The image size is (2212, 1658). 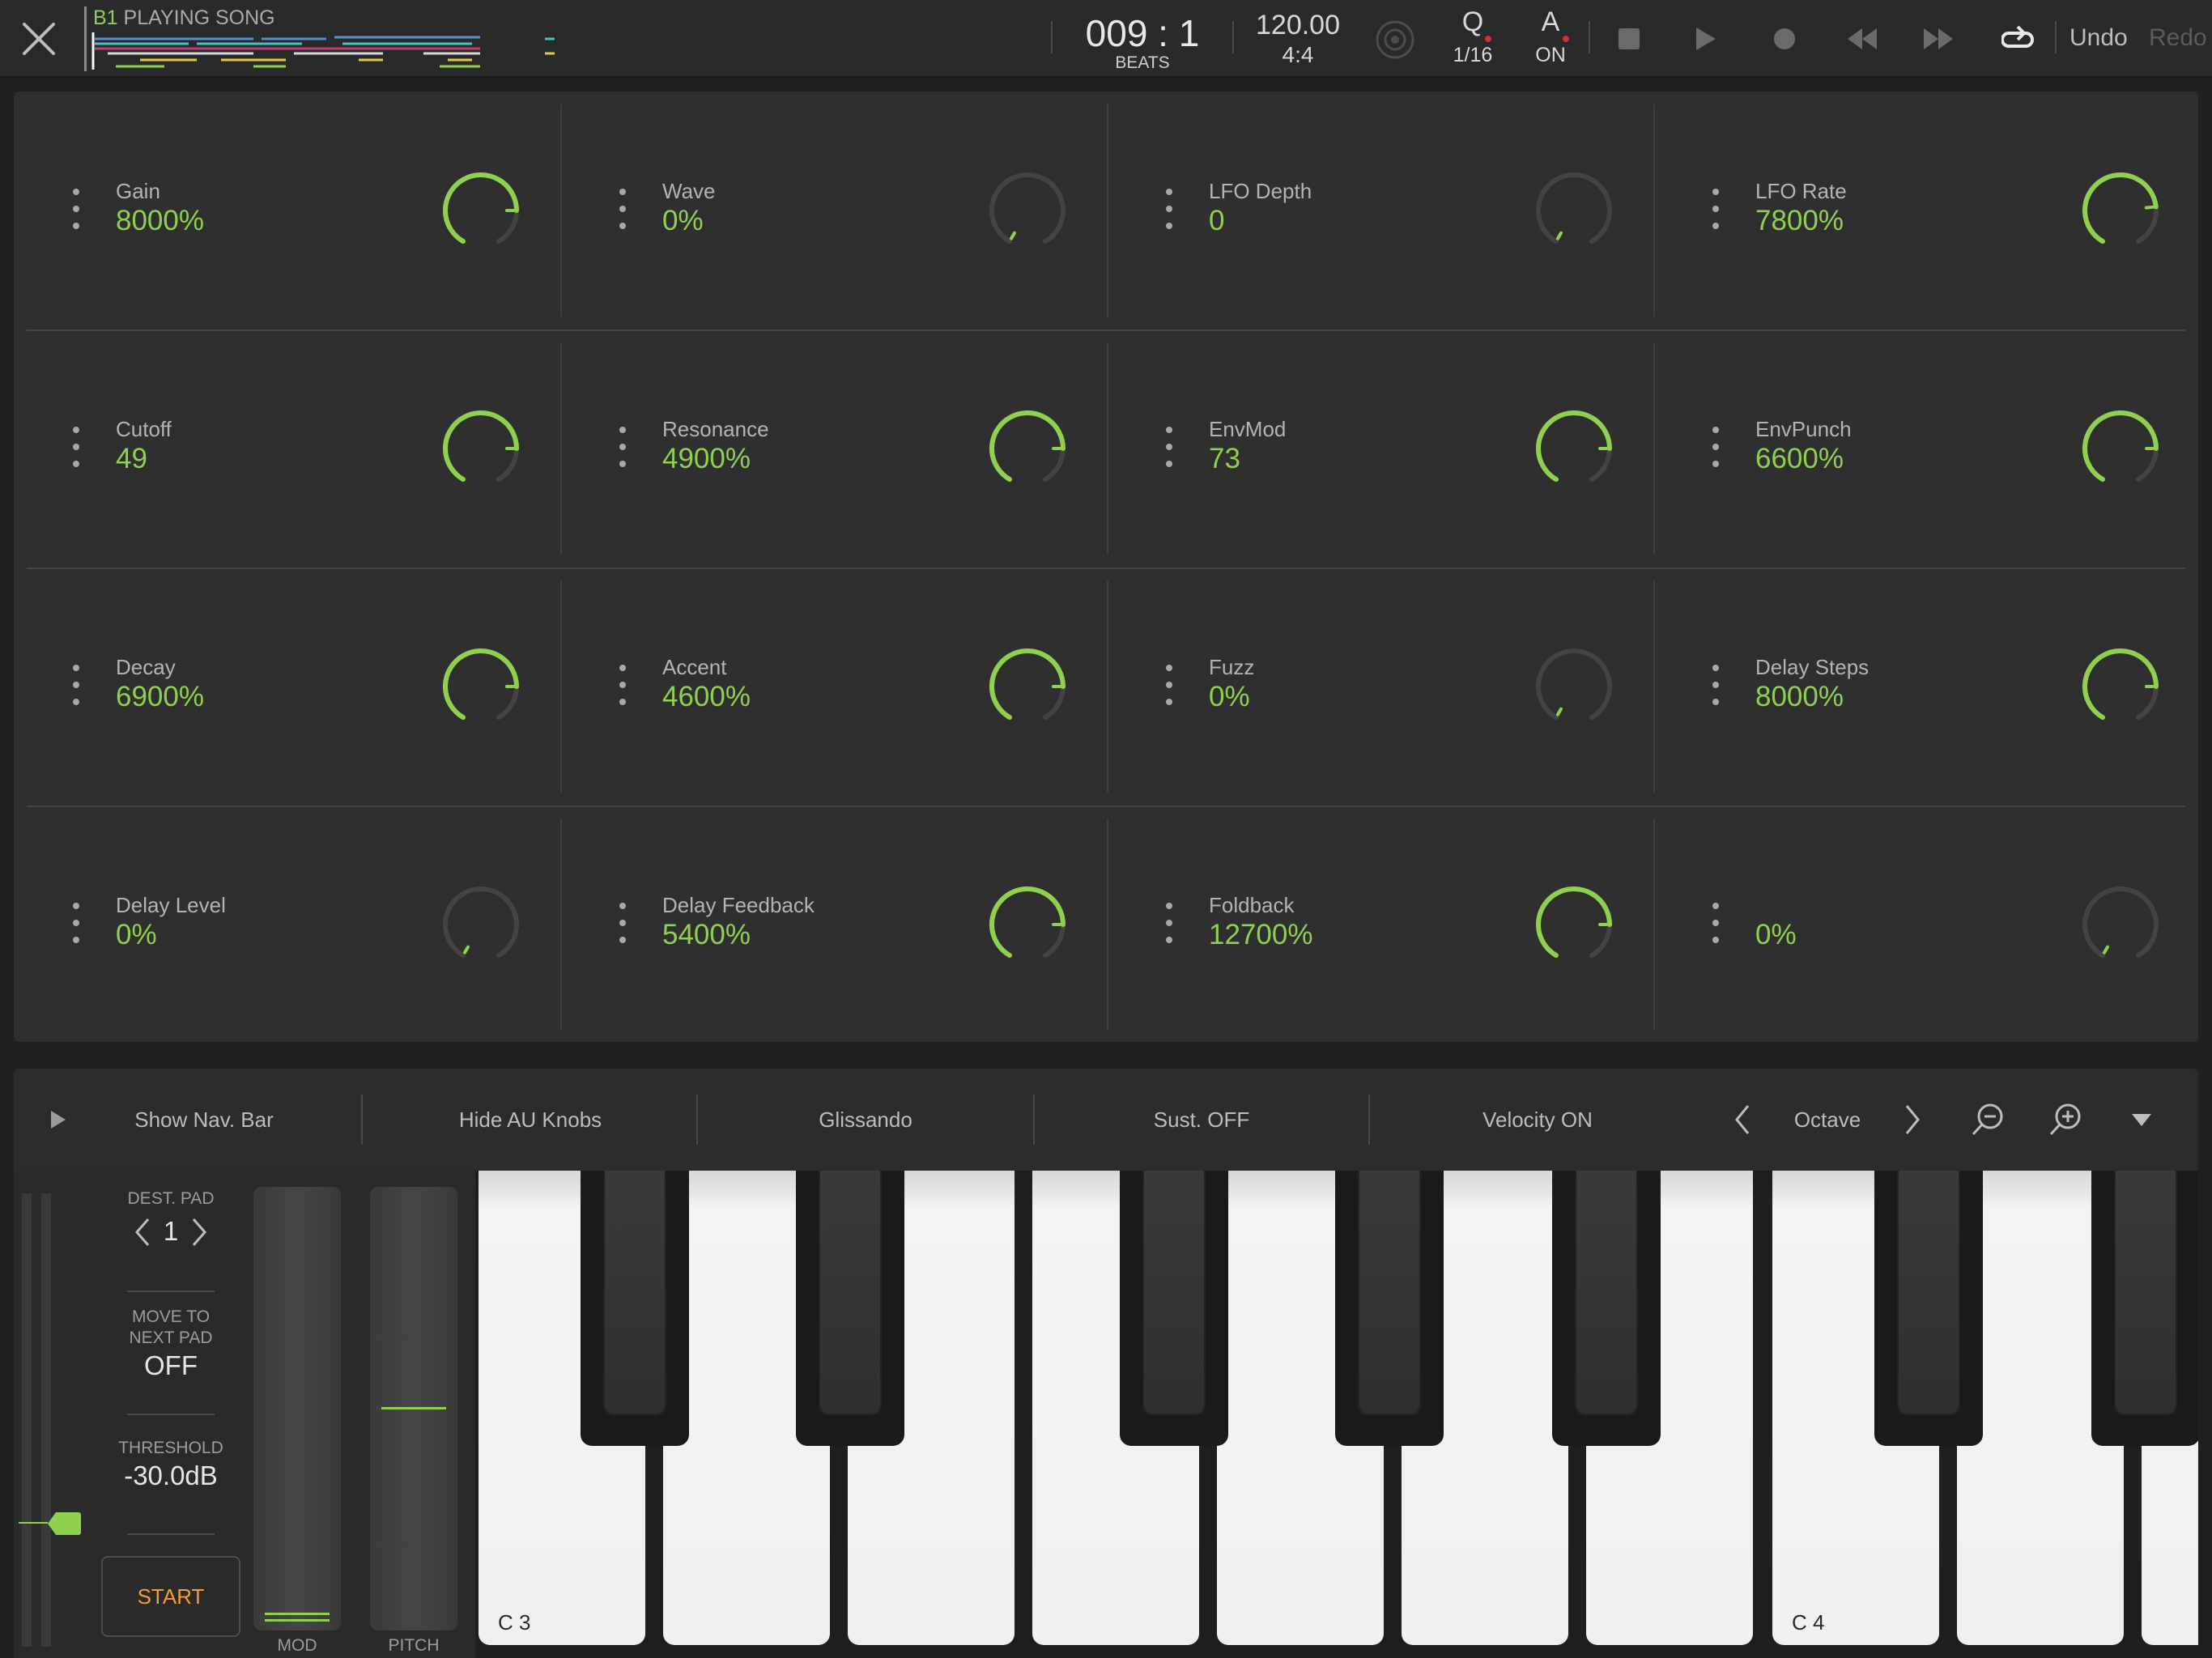 I want to click on chevron-right-icon, so click(x=199, y=1232).